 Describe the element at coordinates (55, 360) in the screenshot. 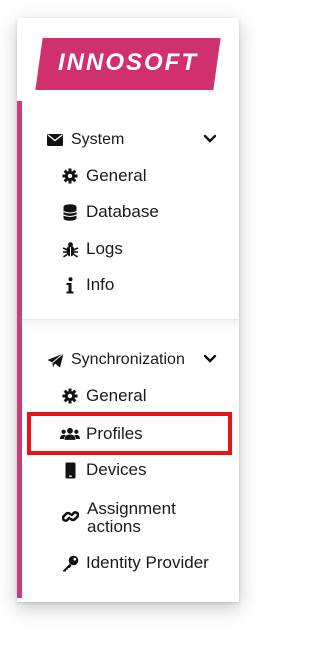

I see `paper-plane-icon` at that location.